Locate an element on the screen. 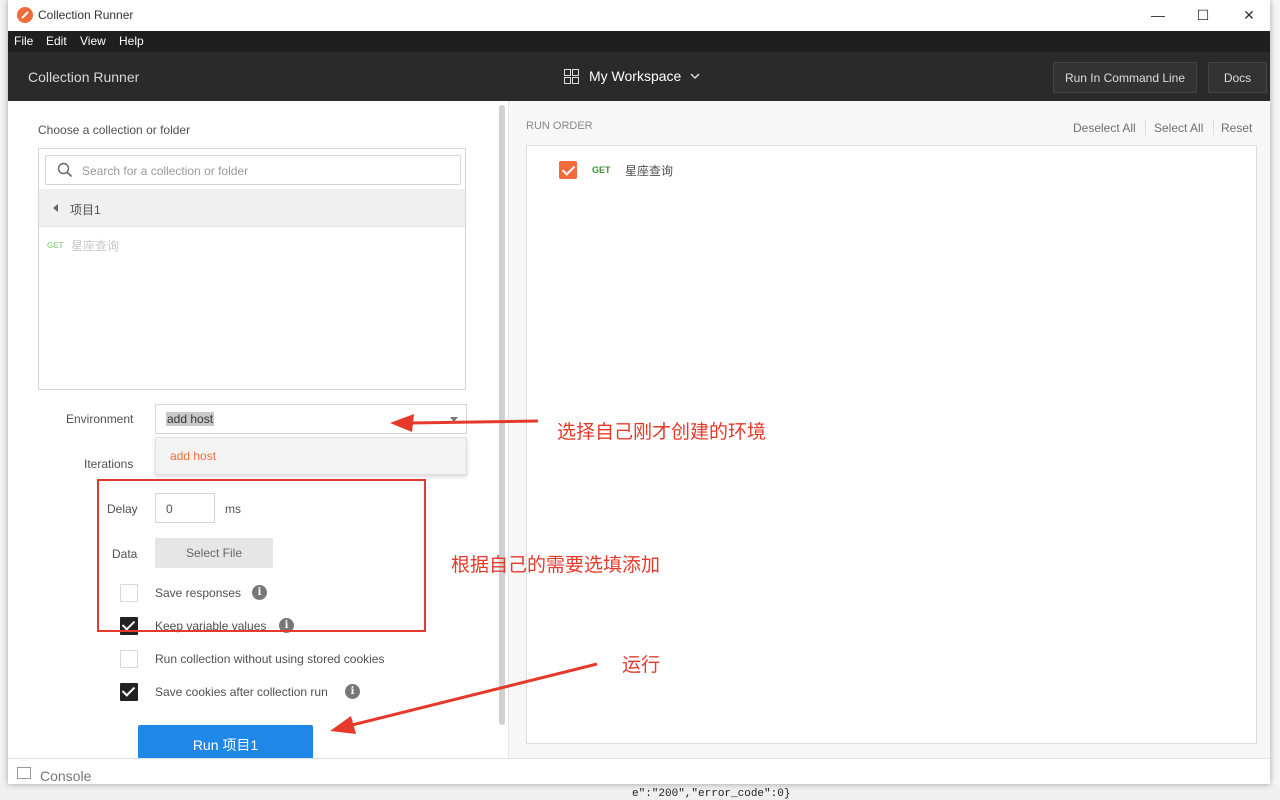 This screenshot has width=1280, height=800. environment-dropdown: add host is located at coordinates (311, 456).